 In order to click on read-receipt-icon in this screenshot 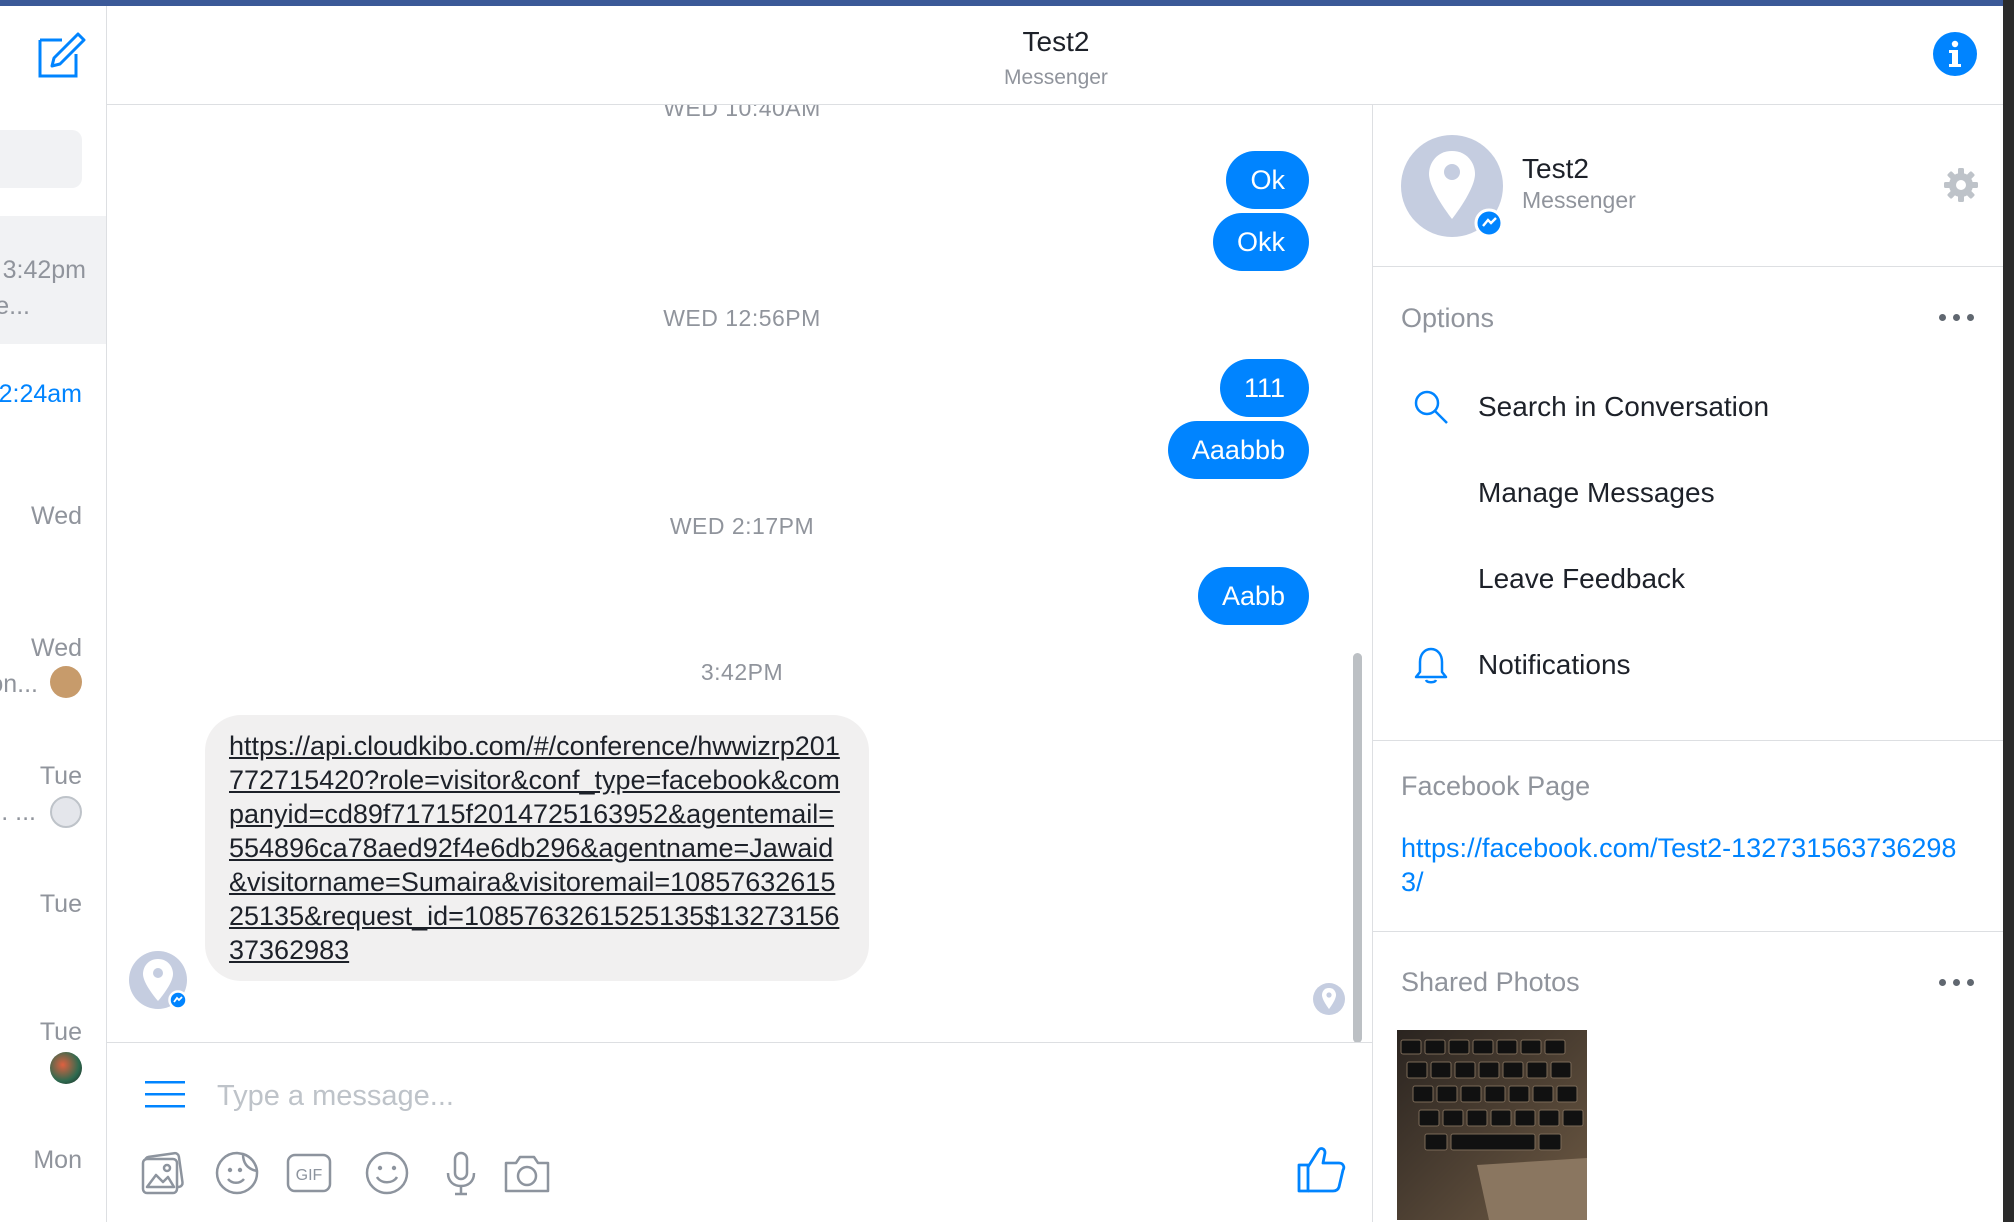, I will do `click(1329, 999)`.